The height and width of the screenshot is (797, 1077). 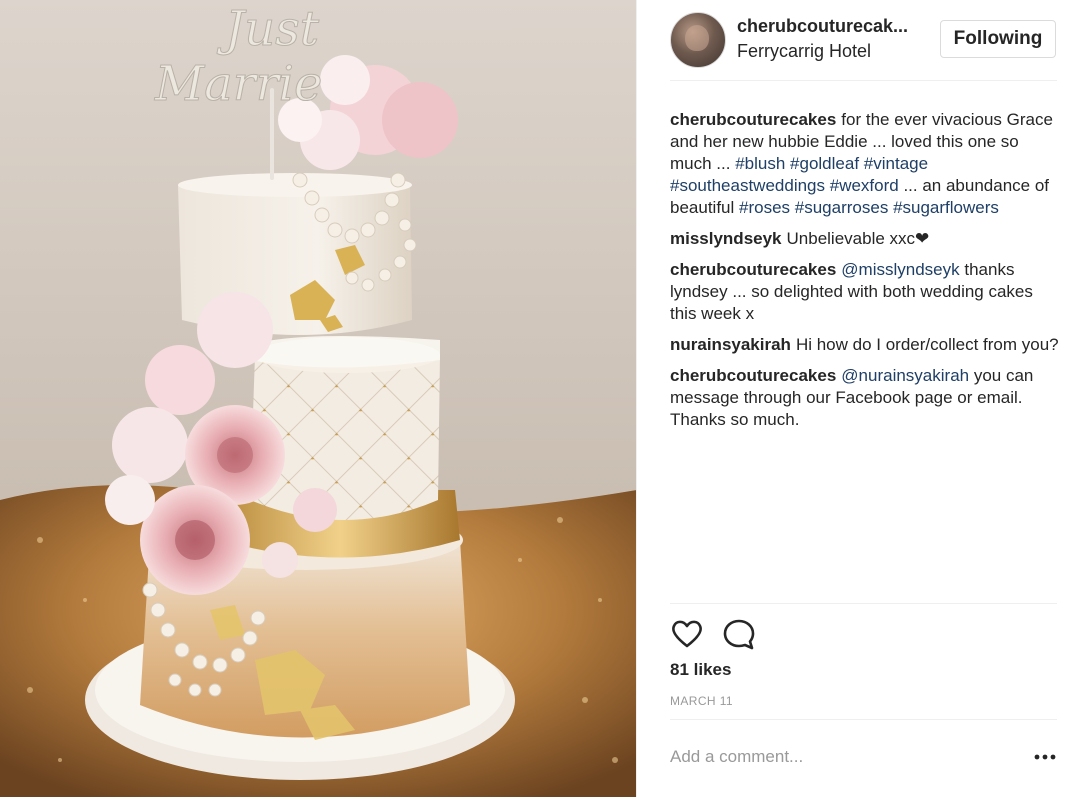 I want to click on comment-item: misslyndseyk Unbelievable xxc❤, so click(x=866, y=239).